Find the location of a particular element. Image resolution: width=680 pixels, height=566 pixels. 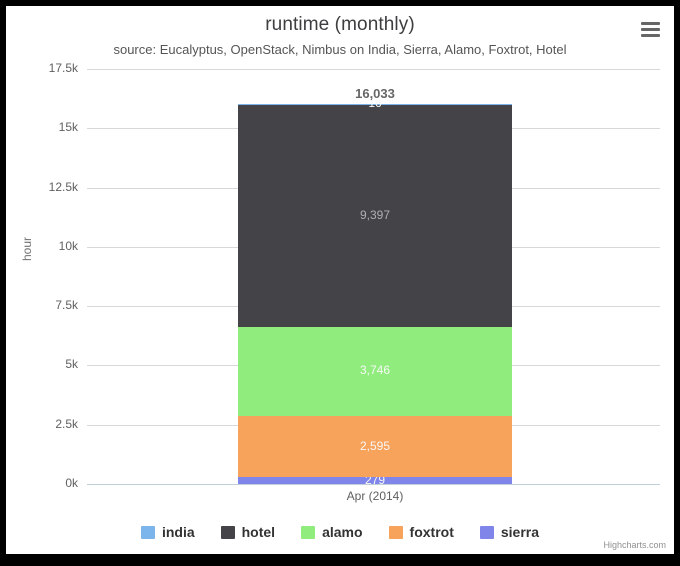

stack-total-label: 16,033 is located at coordinates (375, 93).